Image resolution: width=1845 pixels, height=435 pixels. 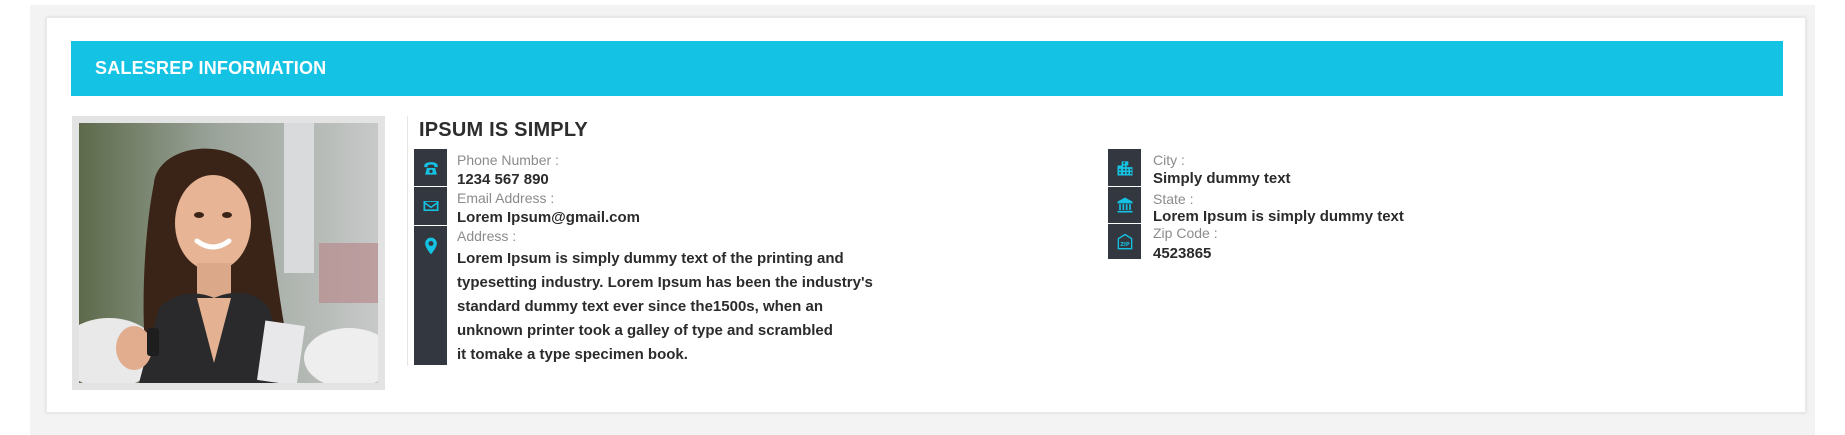 I want to click on city-buildings-icon, so click(x=1124, y=167).